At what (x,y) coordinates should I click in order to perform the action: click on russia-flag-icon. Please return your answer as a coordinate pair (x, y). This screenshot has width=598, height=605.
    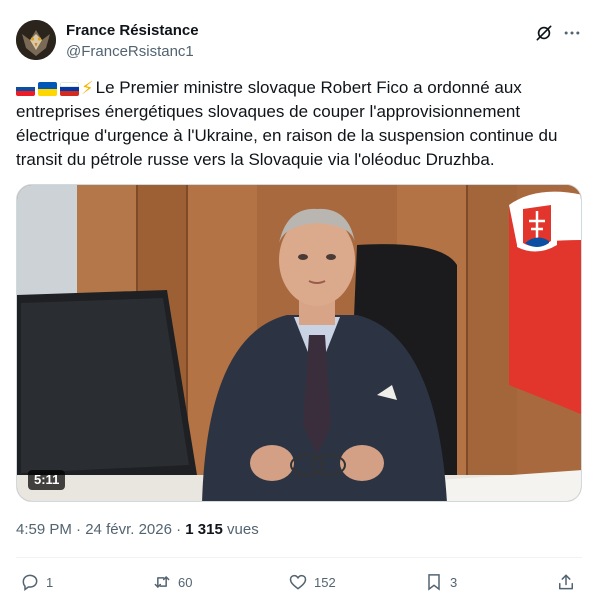
    Looking at the image, I should click on (69, 89).